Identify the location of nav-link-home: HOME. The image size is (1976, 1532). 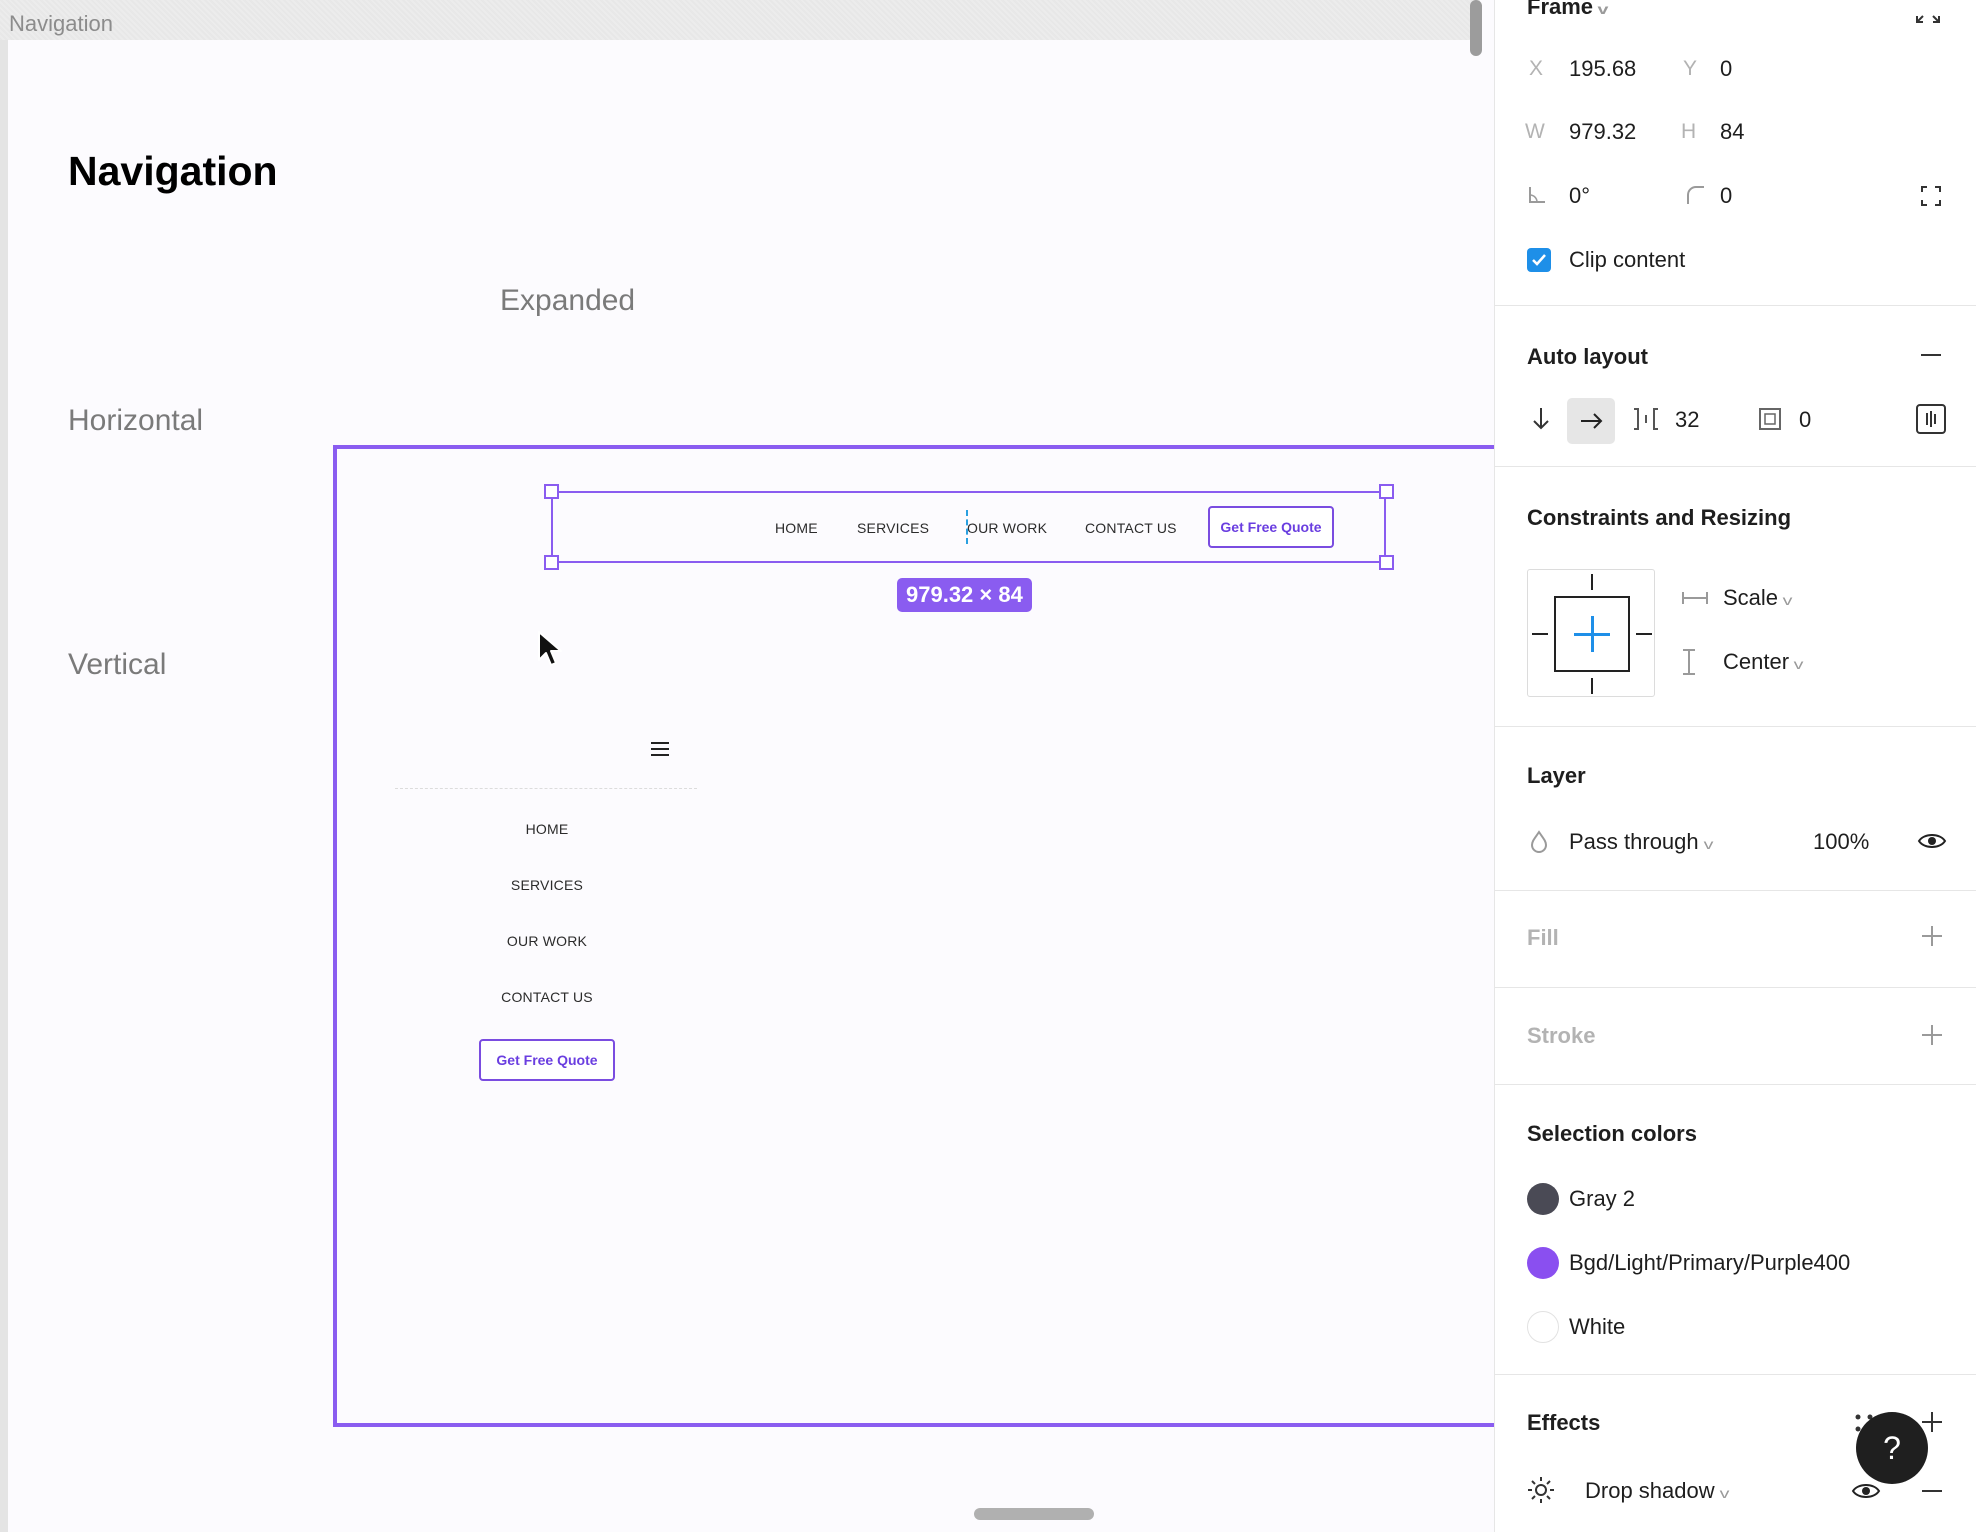
(796, 528).